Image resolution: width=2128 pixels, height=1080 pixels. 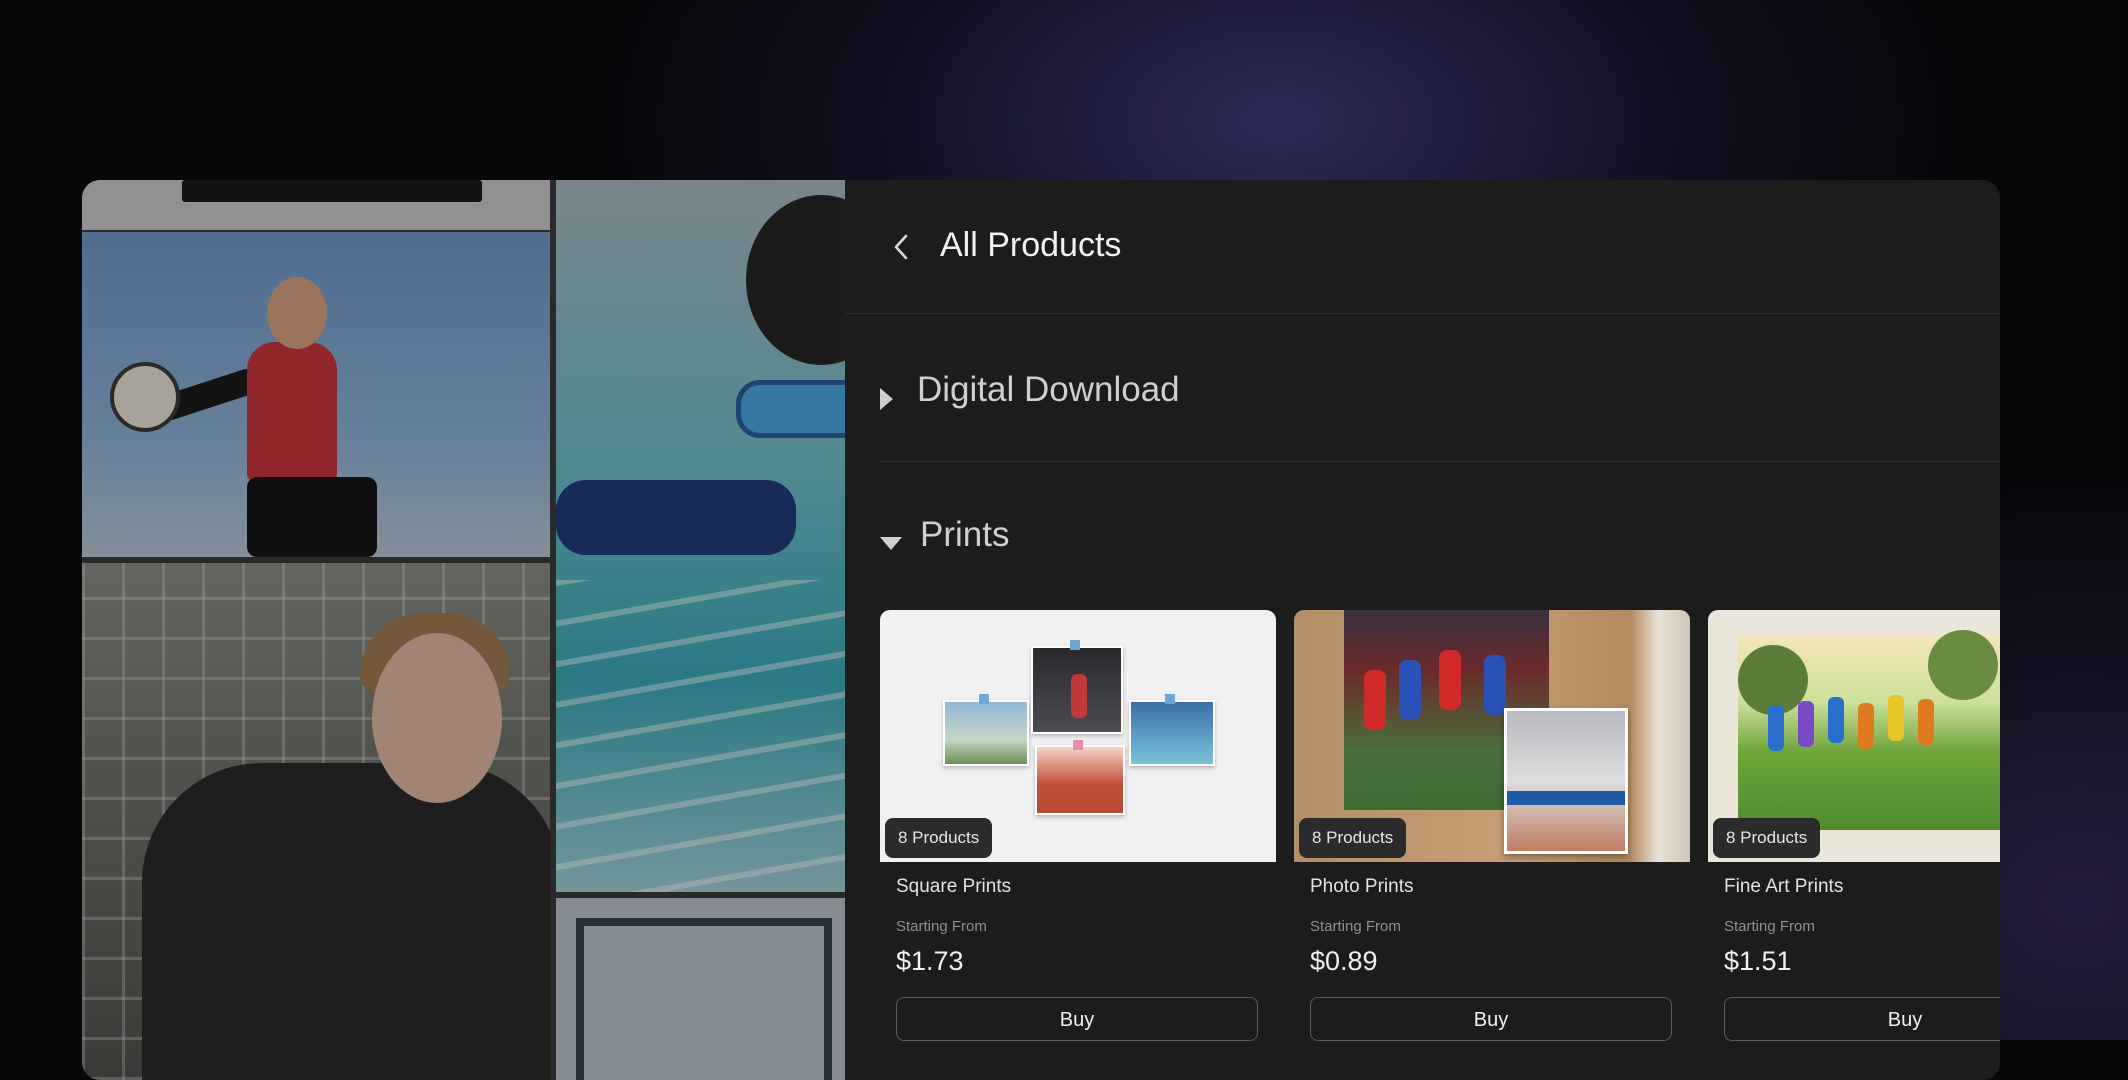 I want to click on section-digital-download: Digital Download, so click(x=1440, y=400).